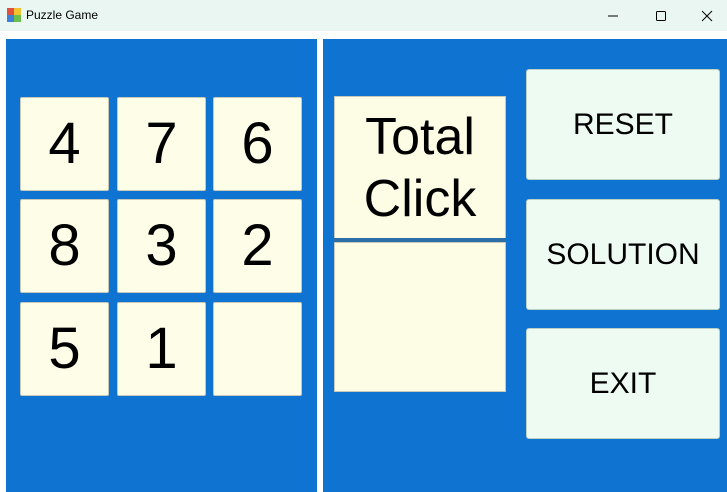 The width and height of the screenshot is (727, 492). Describe the element at coordinates (14, 15) in the screenshot. I see `app-icon` at that location.